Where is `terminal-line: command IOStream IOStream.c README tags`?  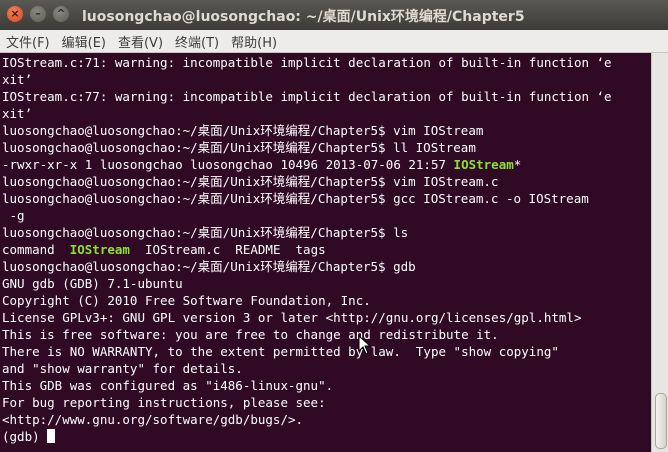
terminal-line: command IOStream IOStream.c README tags is located at coordinates (164, 249).